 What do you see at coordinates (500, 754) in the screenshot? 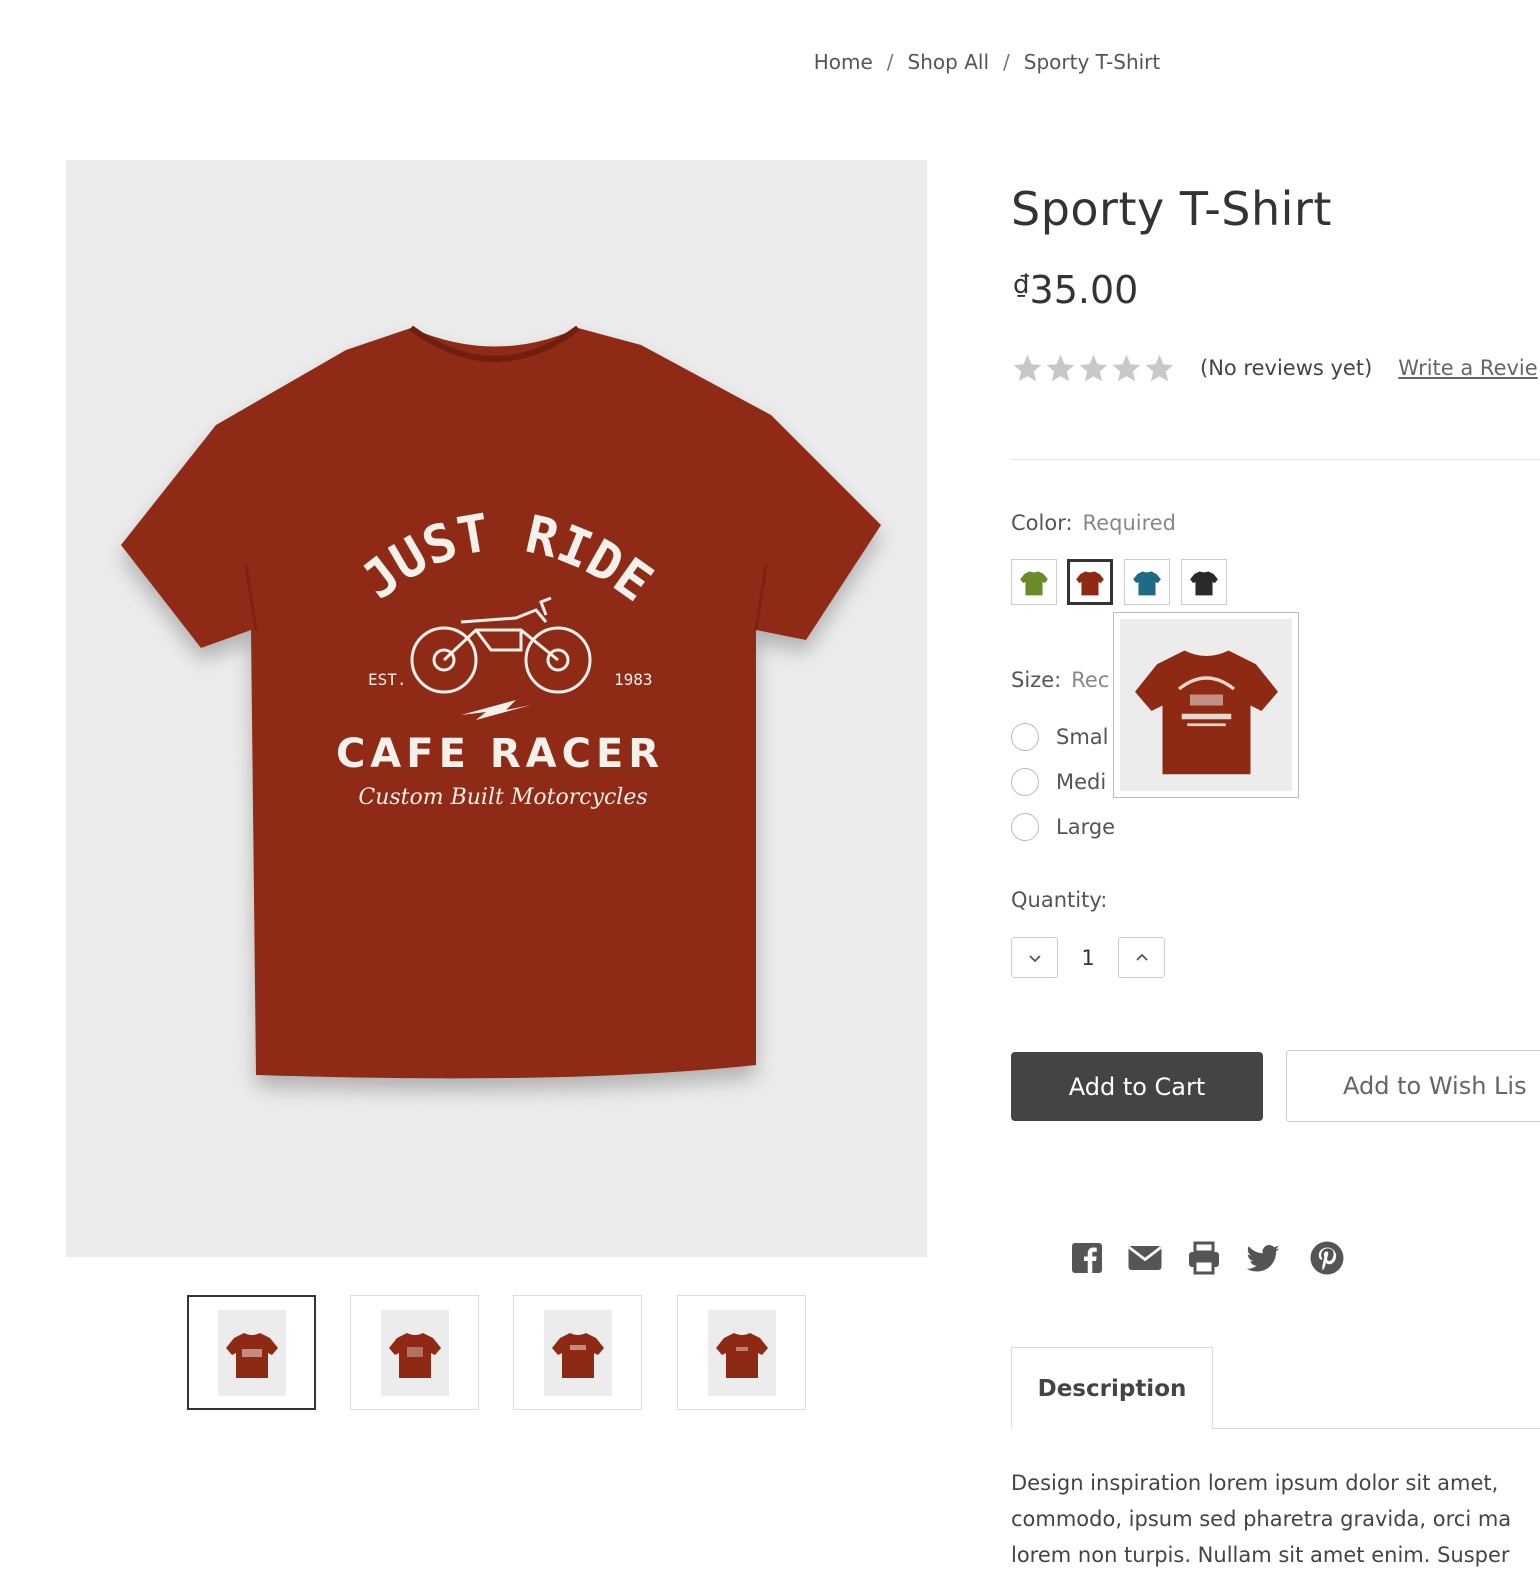
I see `shirt-graphic-main-text: CAFE RACER` at bounding box center [500, 754].